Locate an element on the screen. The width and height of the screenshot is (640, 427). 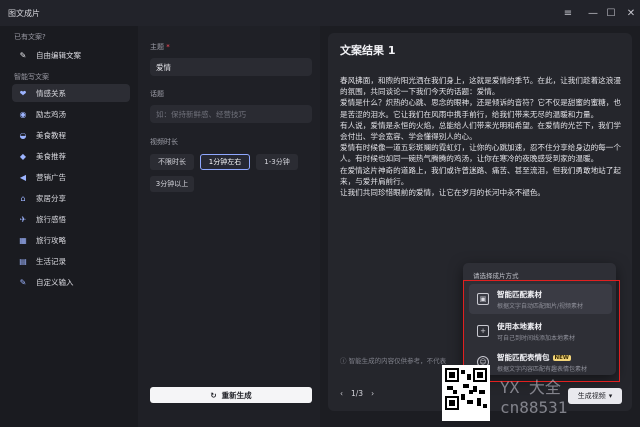
media-icon: ▣ is located at coordinates (483, 299).